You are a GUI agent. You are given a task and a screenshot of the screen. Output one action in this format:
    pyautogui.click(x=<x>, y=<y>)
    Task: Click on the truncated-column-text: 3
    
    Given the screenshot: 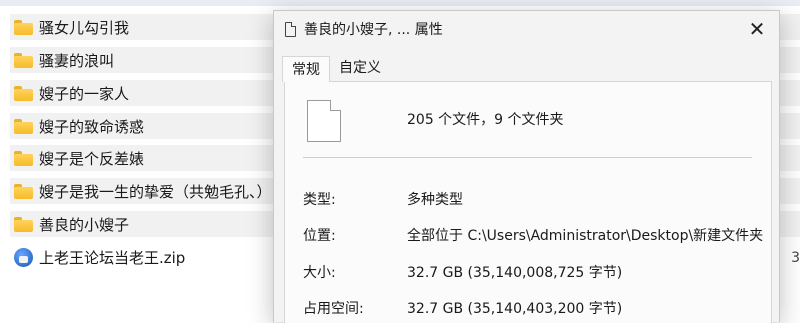 What is the action you would take?
    pyautogui.click(x=795, y=258)
    